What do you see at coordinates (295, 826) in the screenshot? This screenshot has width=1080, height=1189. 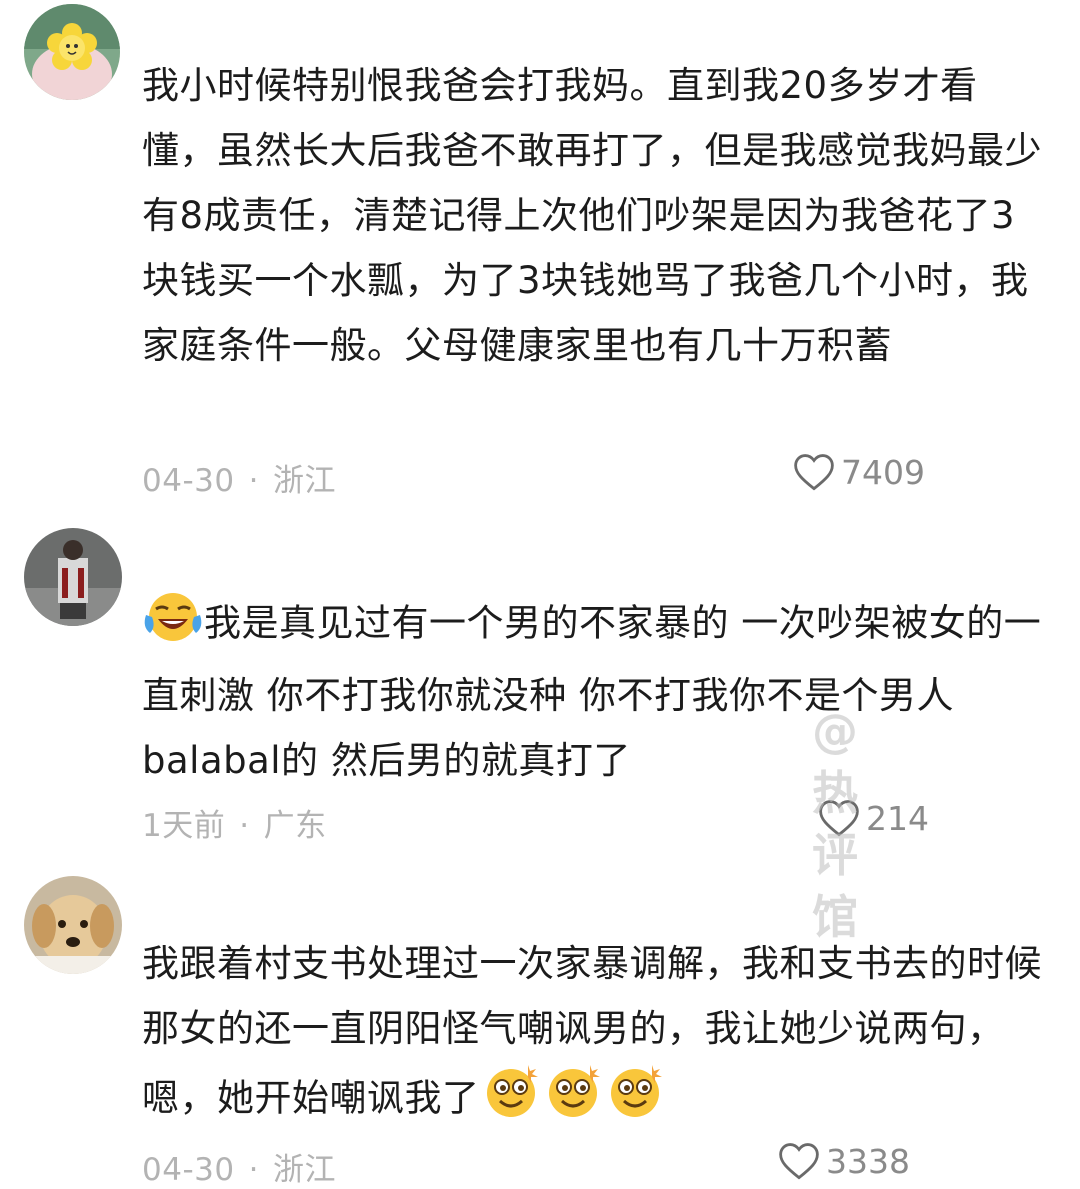 I see `comment-location: 广东` at bounding box center [295, 826].